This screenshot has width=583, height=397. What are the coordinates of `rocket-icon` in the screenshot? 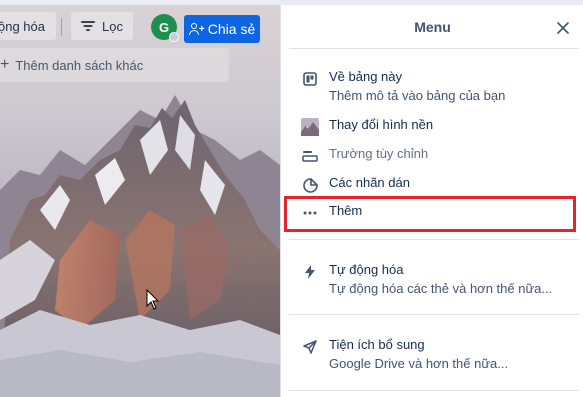 It's located at (310, 347).